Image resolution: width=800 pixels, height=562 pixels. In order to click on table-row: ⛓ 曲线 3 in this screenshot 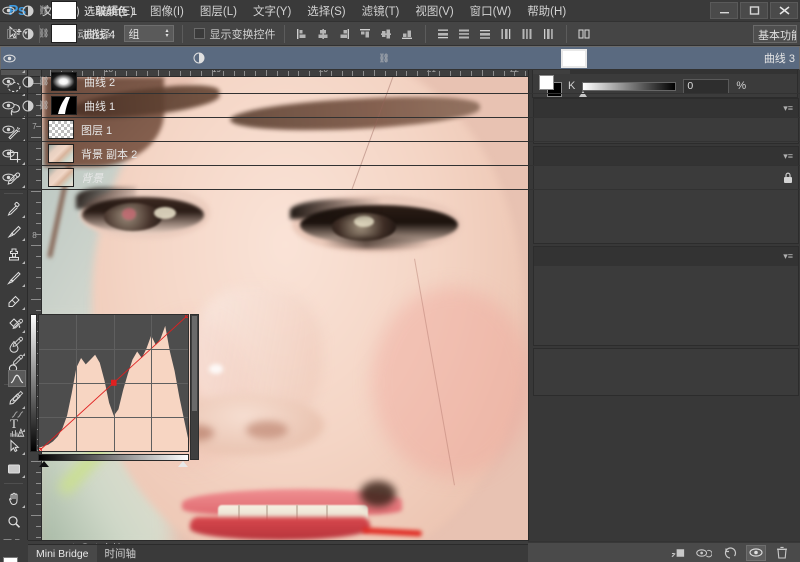, I will do `click(400, 58)`.